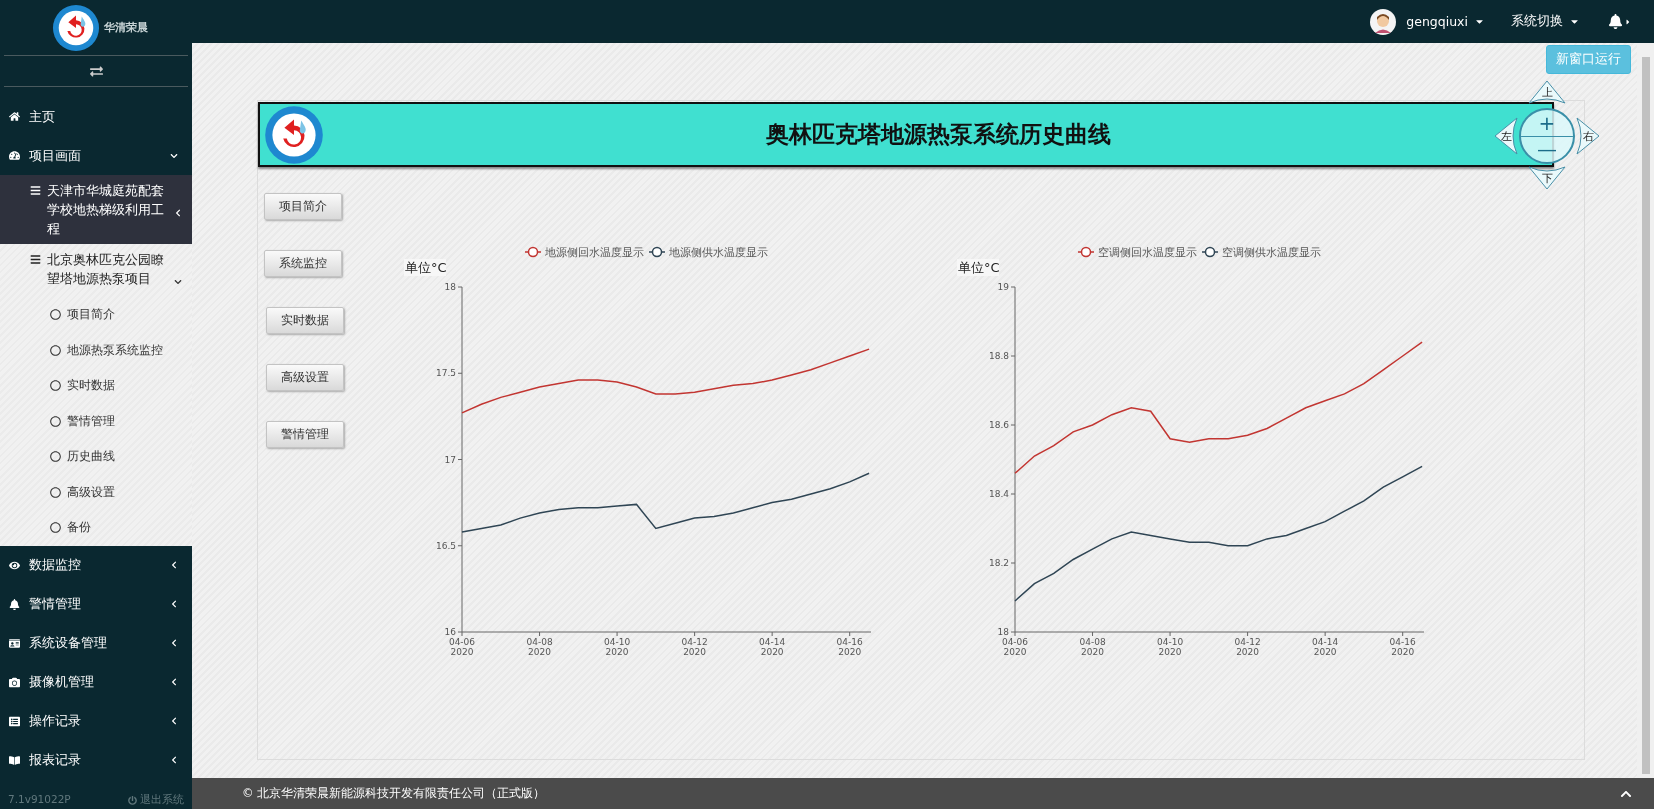 This screenshot has height=809, width=1654. Describe the element at coordinates (96, 721) in the screenshot. I see `menu-item: 操作记录` at that location.